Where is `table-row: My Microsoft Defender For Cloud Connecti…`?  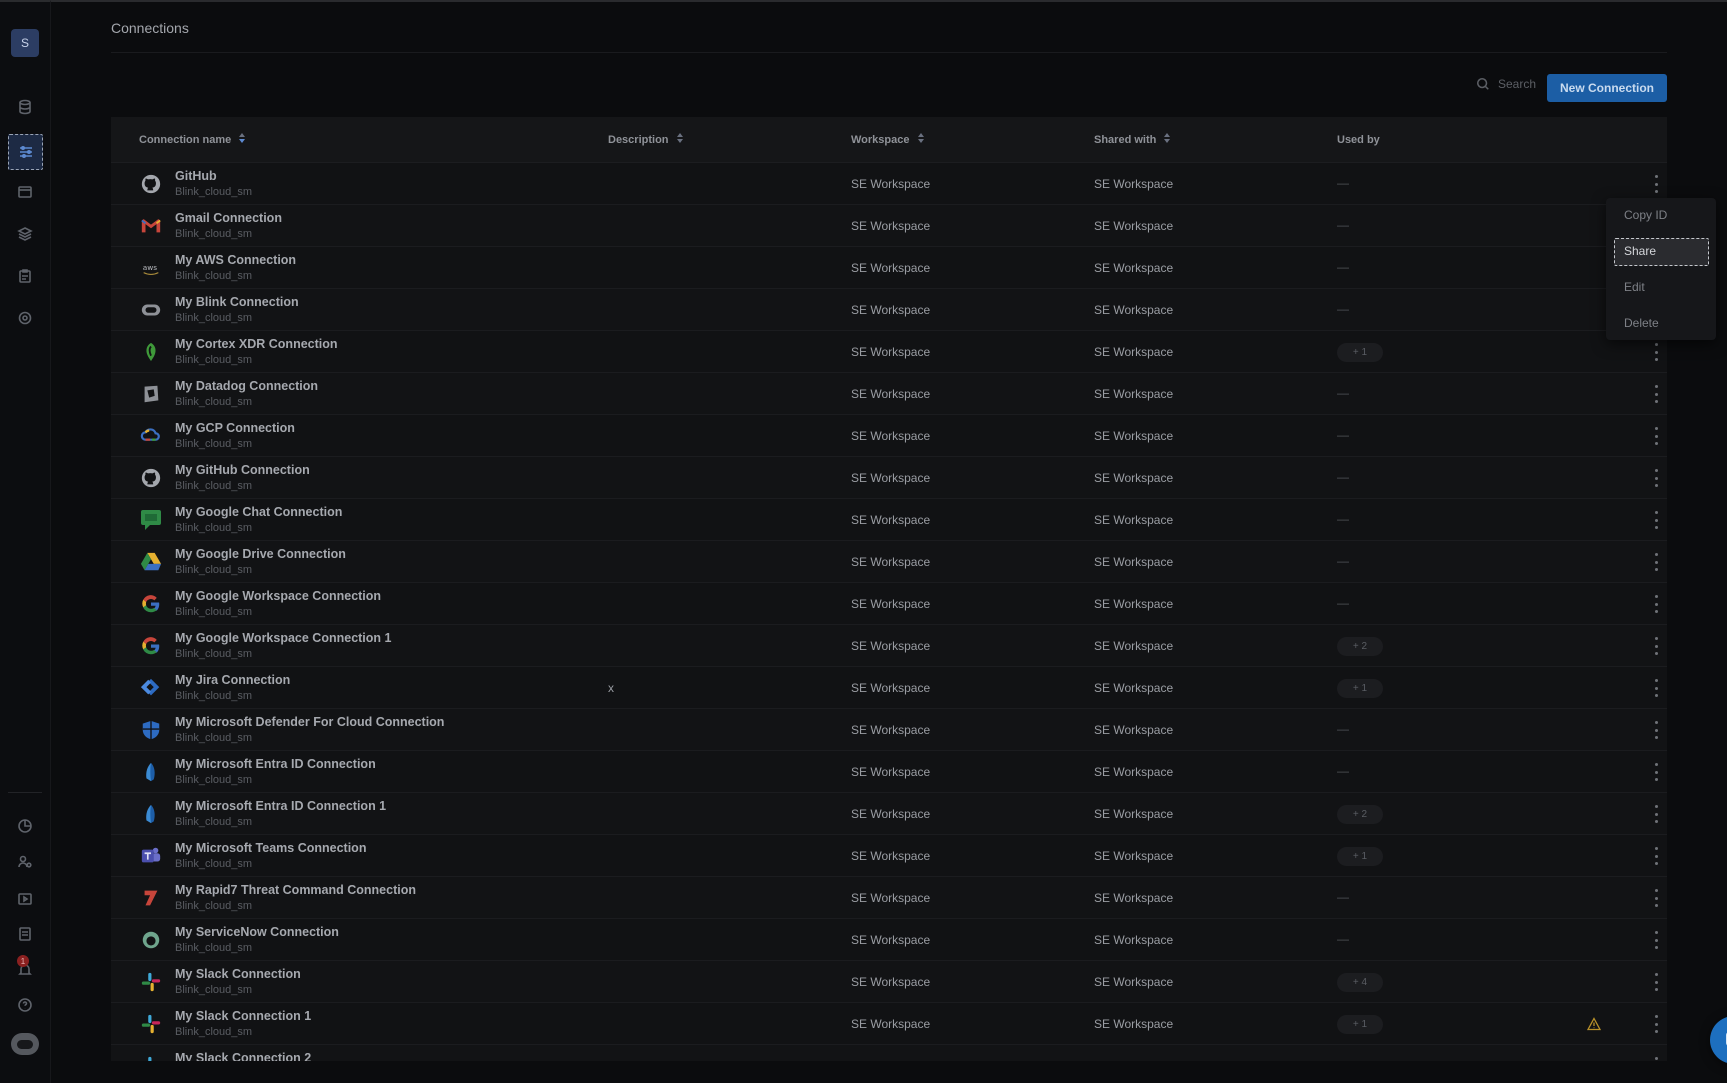
table-row: My Microsoft Defender For Cloud Connecti… is located at coordinates (889, 730).